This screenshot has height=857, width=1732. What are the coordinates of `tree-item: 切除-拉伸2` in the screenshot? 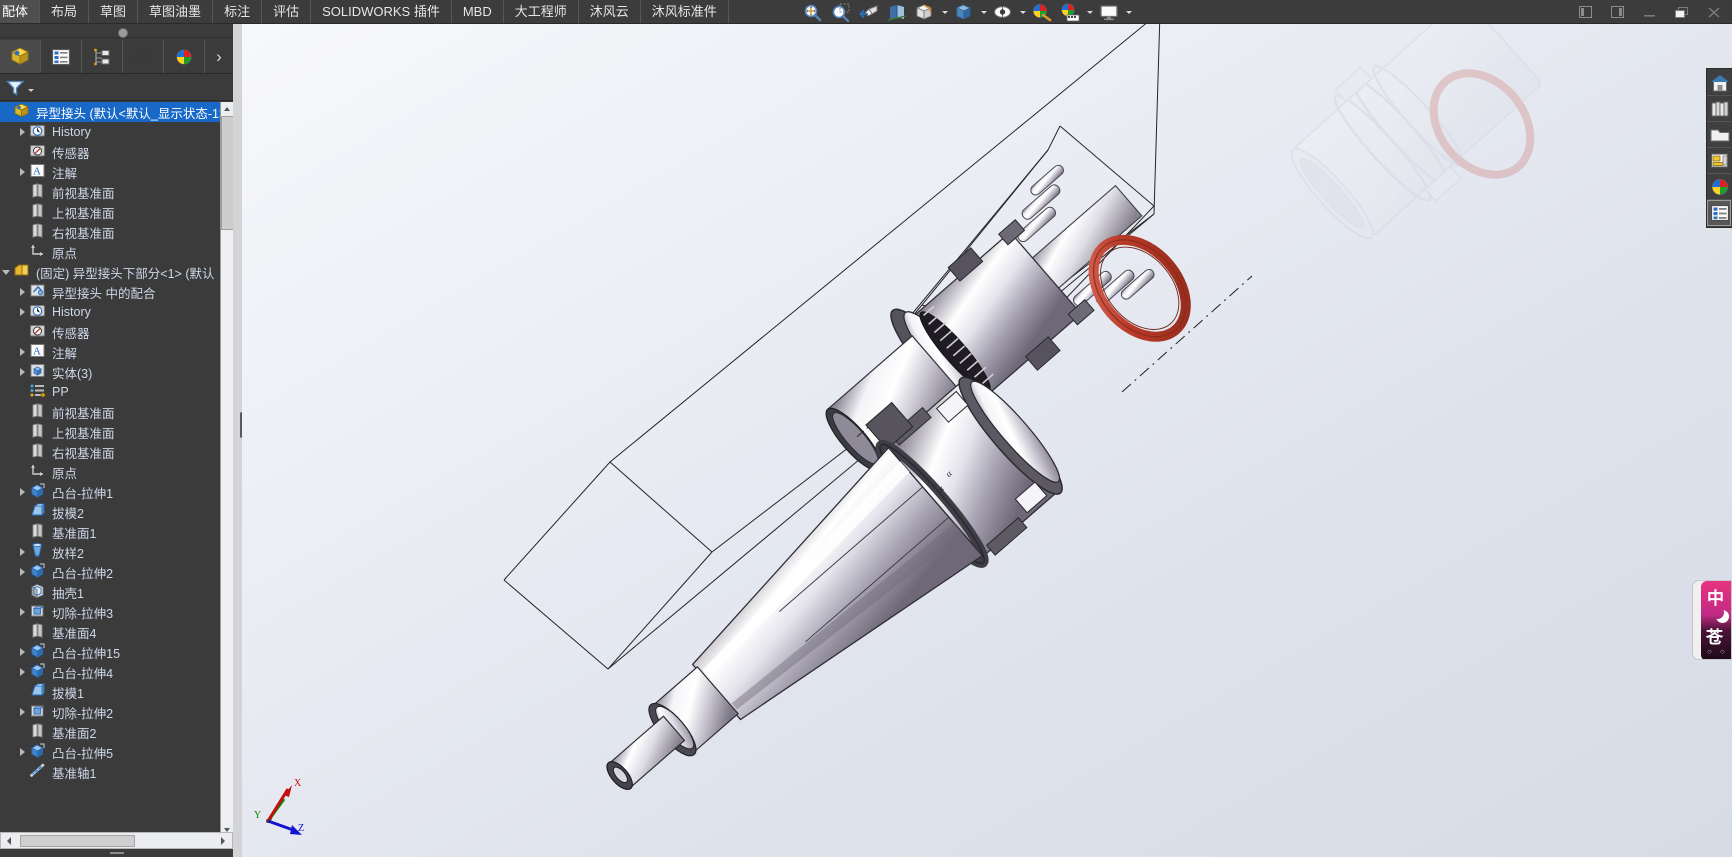 It's located at (116, 712).